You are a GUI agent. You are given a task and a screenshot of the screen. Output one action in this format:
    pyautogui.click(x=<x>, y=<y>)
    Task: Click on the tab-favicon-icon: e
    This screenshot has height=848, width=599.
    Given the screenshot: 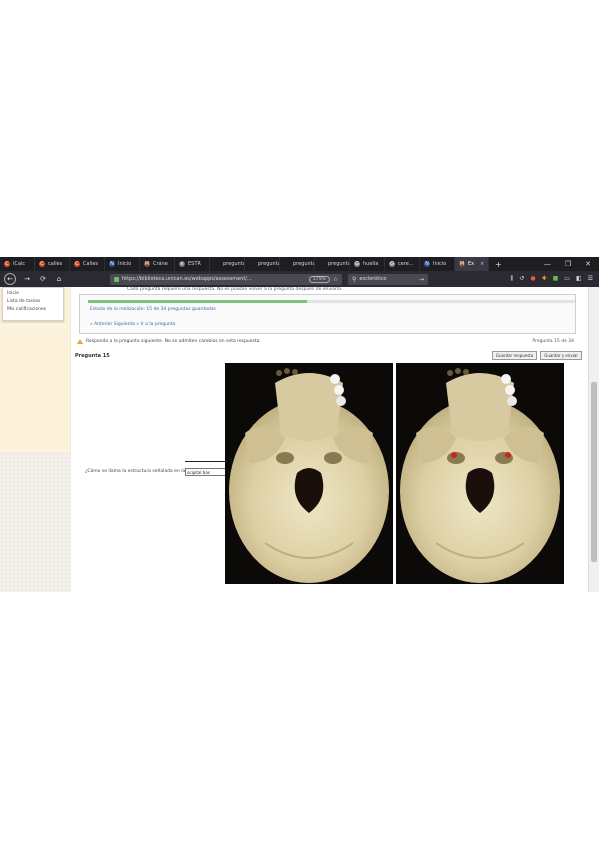 What is the action you would take?
    pyautogui.click(x=182, y=264)
    